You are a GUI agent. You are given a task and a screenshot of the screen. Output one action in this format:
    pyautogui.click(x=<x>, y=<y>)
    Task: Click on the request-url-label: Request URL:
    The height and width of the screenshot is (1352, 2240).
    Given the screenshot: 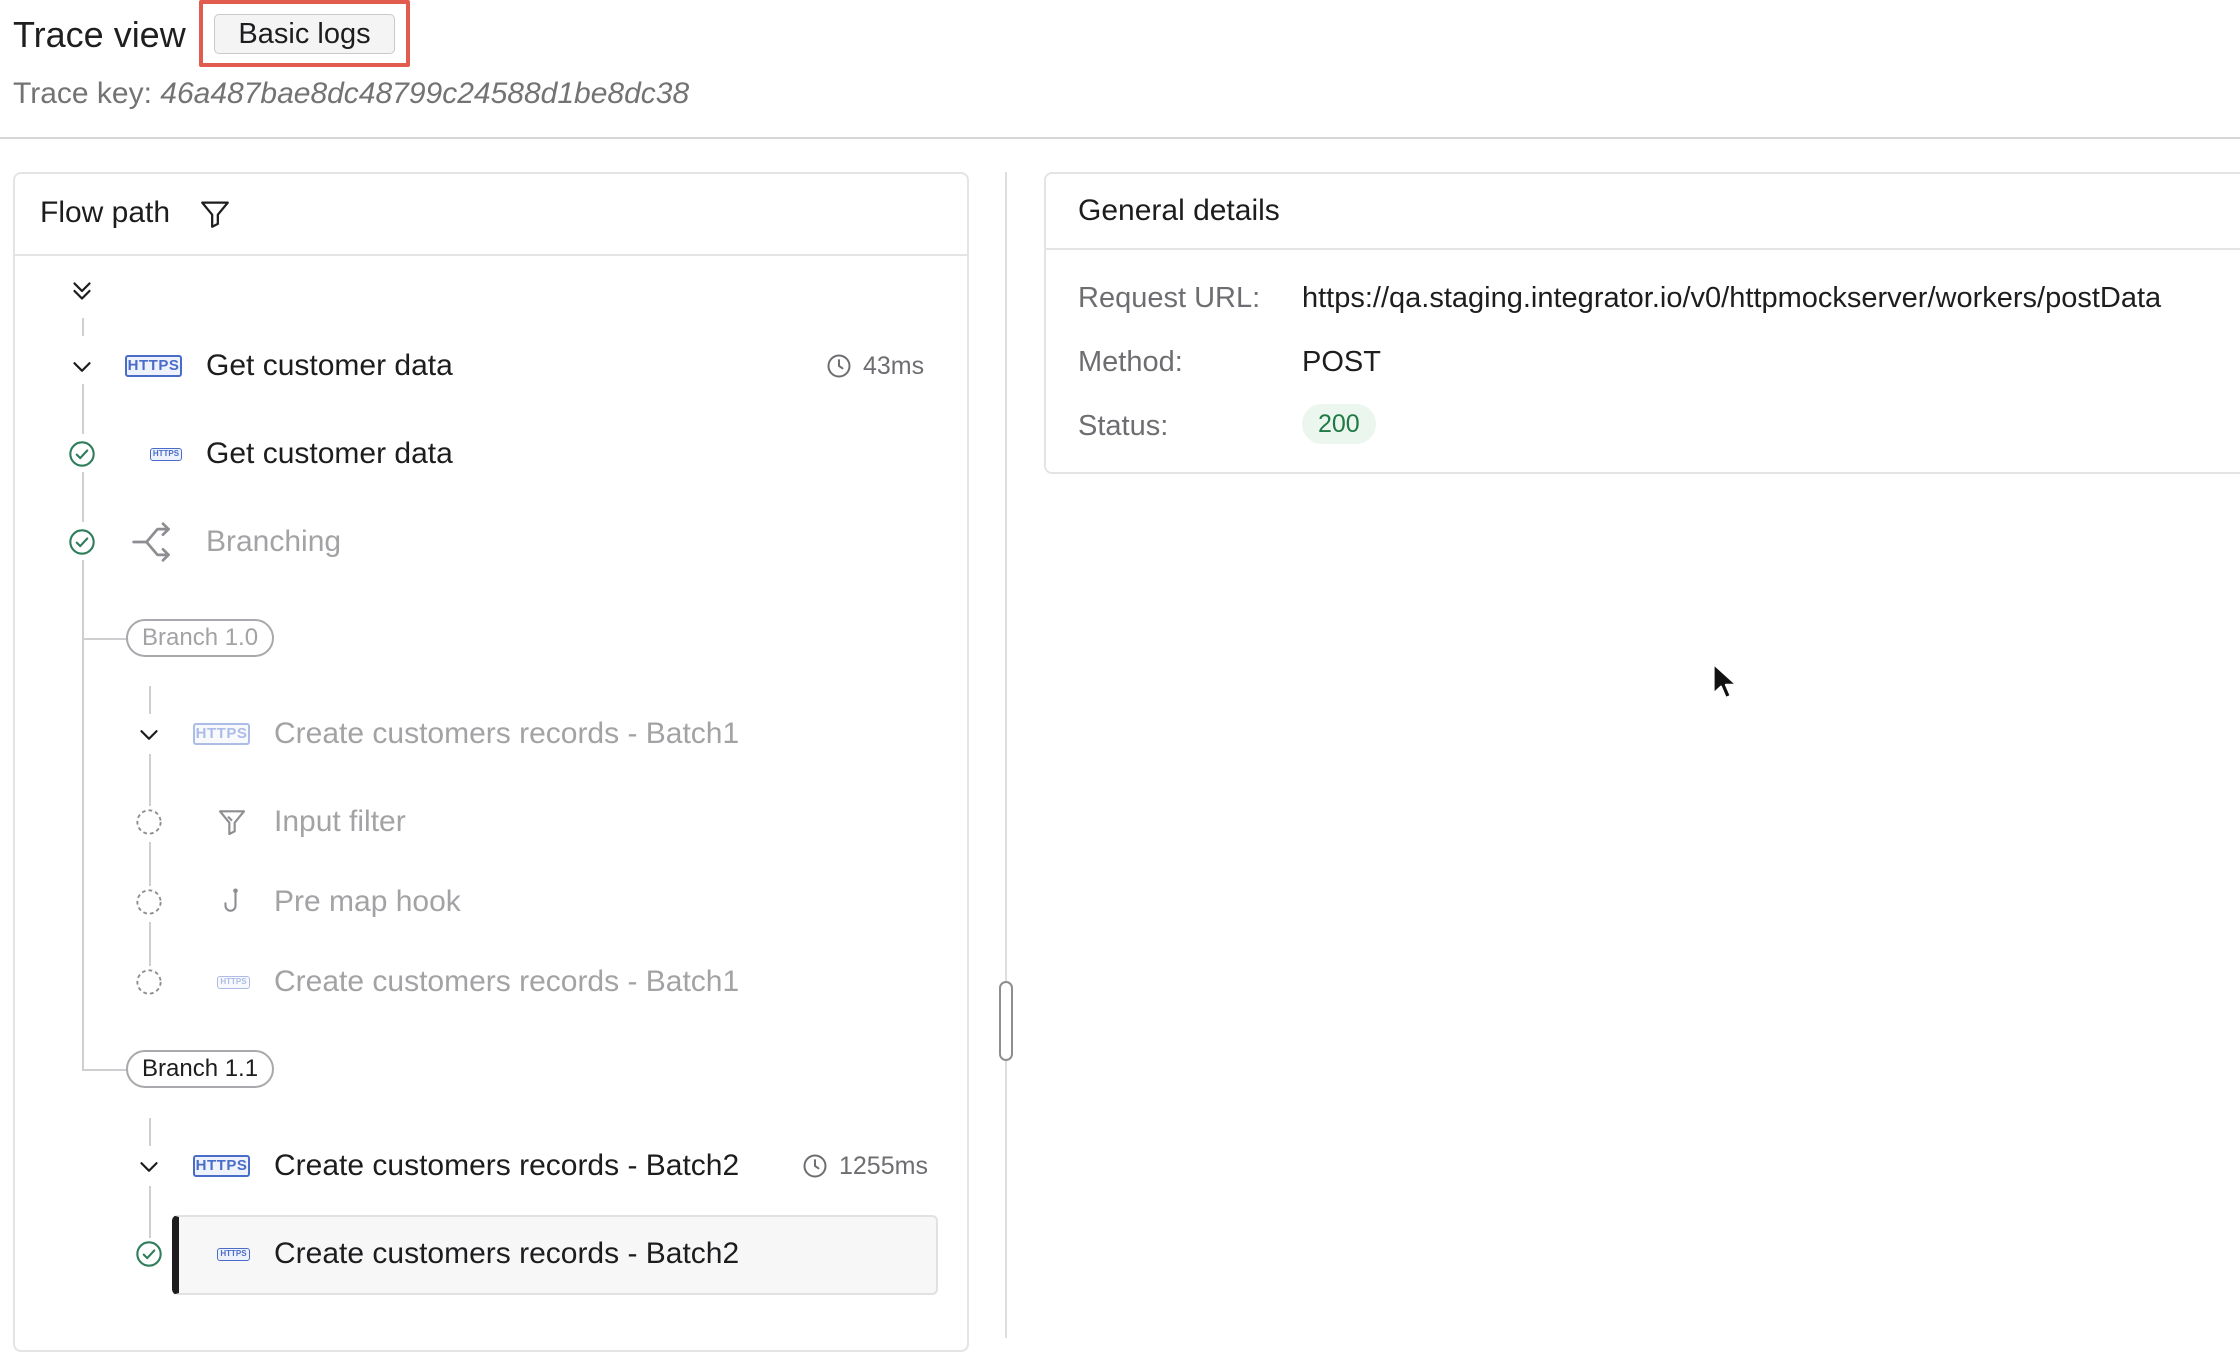 What is the action you would take?
    pyautogui.click(x=1169, y=298)
    